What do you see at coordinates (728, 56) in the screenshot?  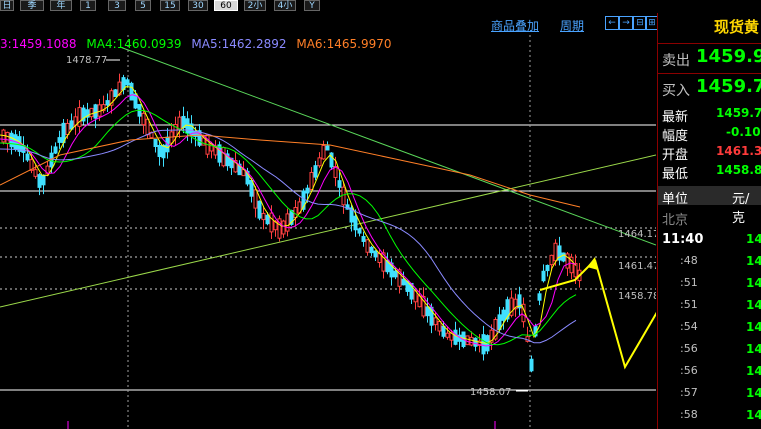 I see `sell-price: 1459.9` at bounding box center [728, 56].